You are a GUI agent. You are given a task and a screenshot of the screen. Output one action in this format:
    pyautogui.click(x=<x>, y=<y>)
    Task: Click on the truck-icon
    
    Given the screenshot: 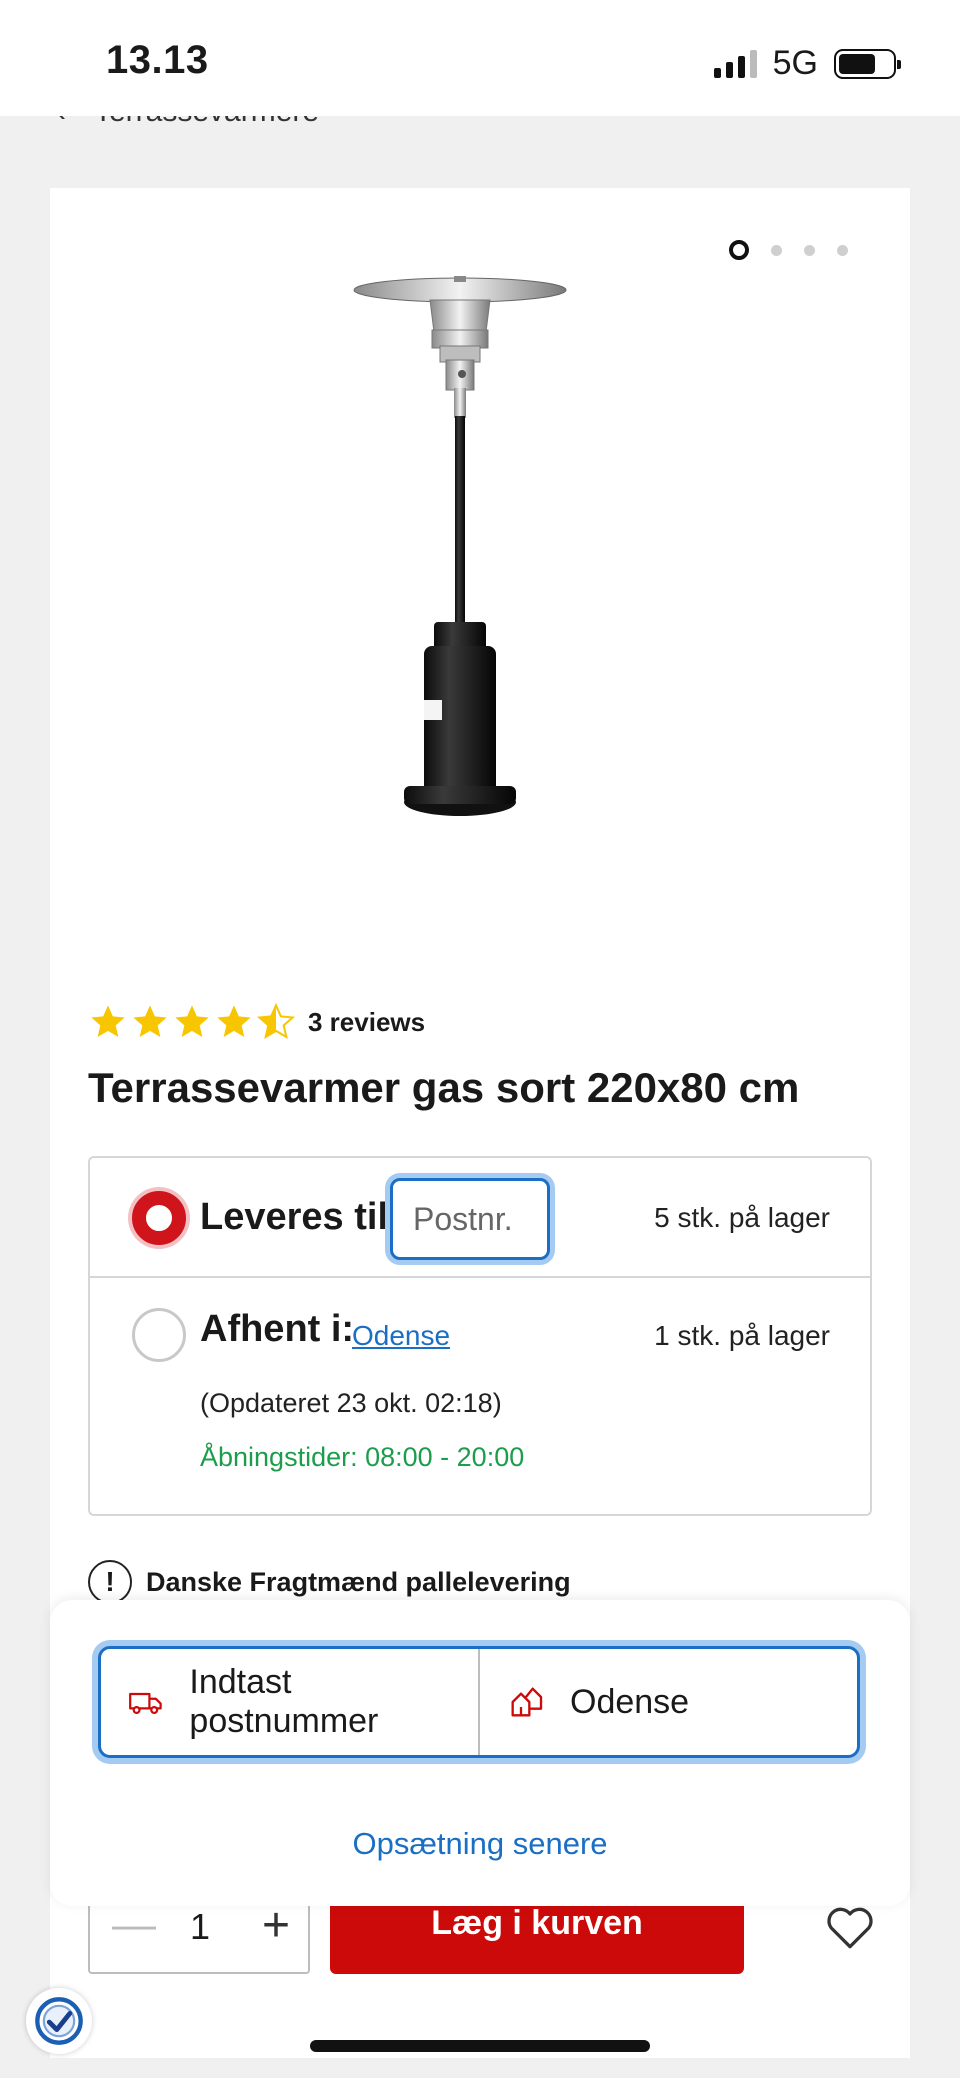 What is the action you would take?
    pyautogui.click(x=145, y=1703)
    